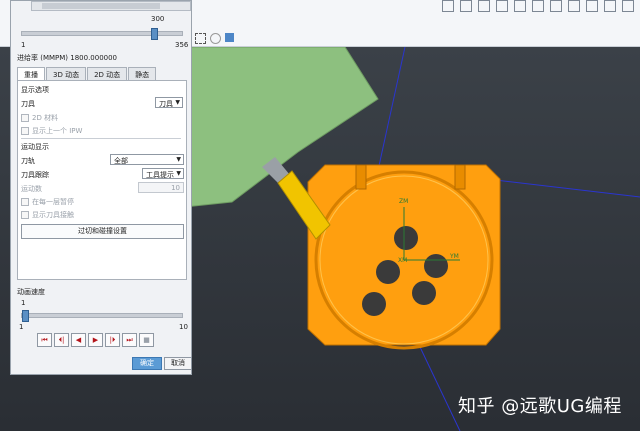 This screenshot has height=431, width=640. Describe the element at coordinates (440, 388) in the screenshot. I see `axis-line` at that location.